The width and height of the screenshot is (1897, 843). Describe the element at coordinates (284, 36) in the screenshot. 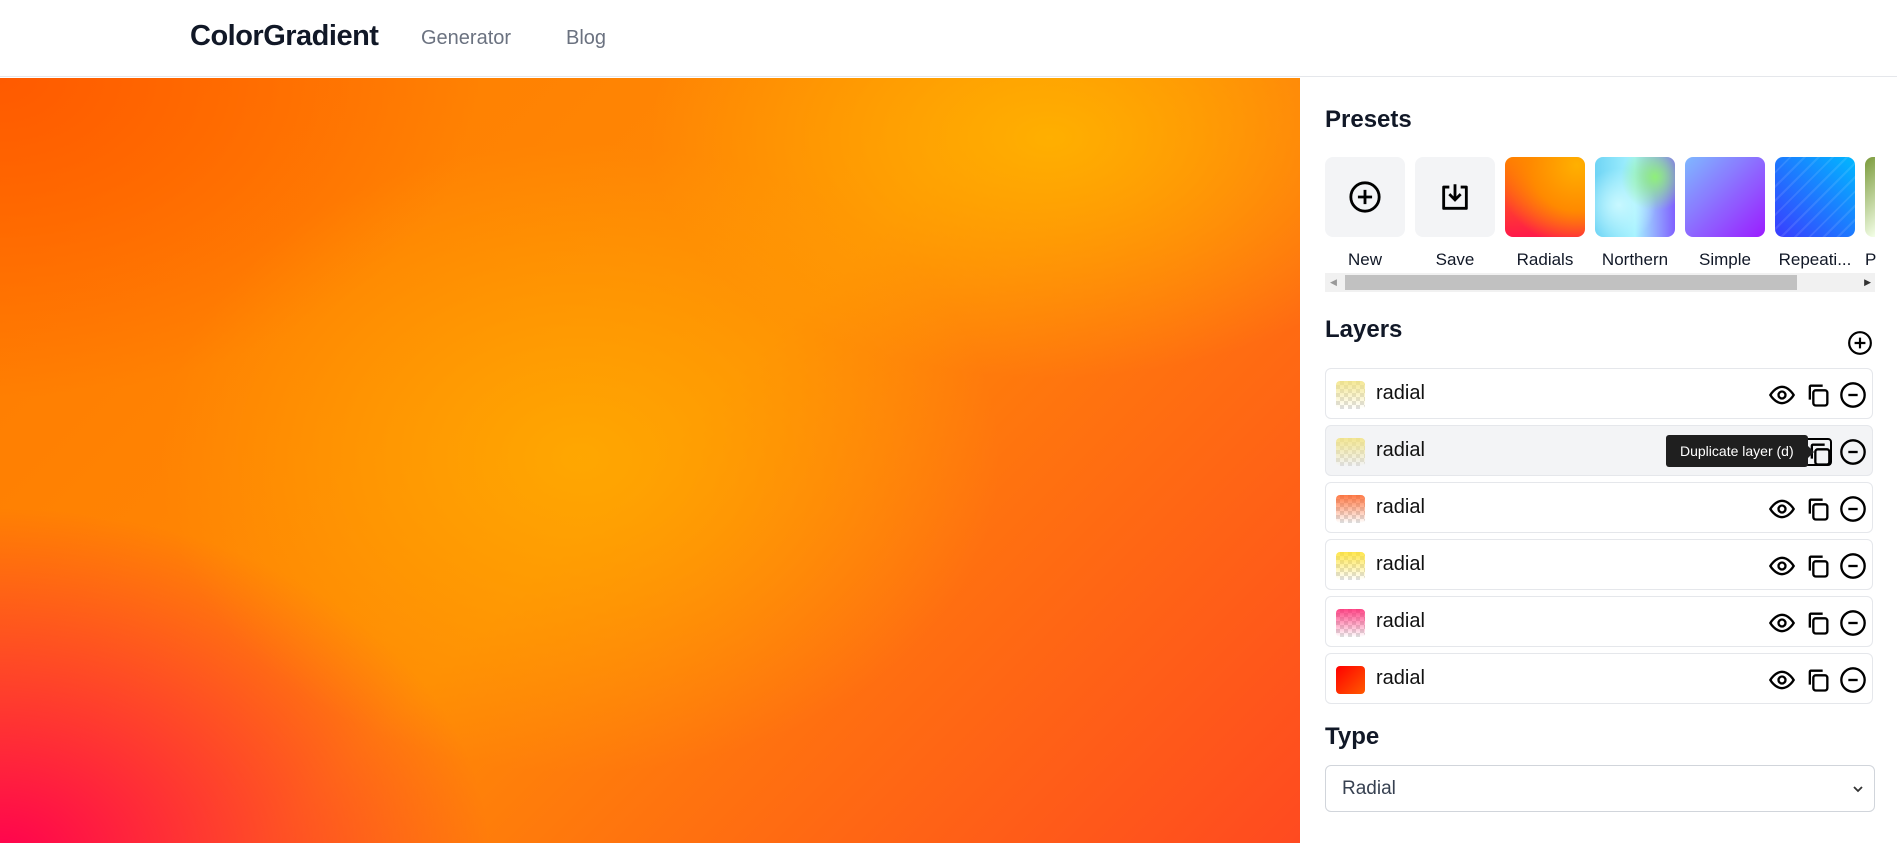

I see `logo: ColorGradient` at that location.